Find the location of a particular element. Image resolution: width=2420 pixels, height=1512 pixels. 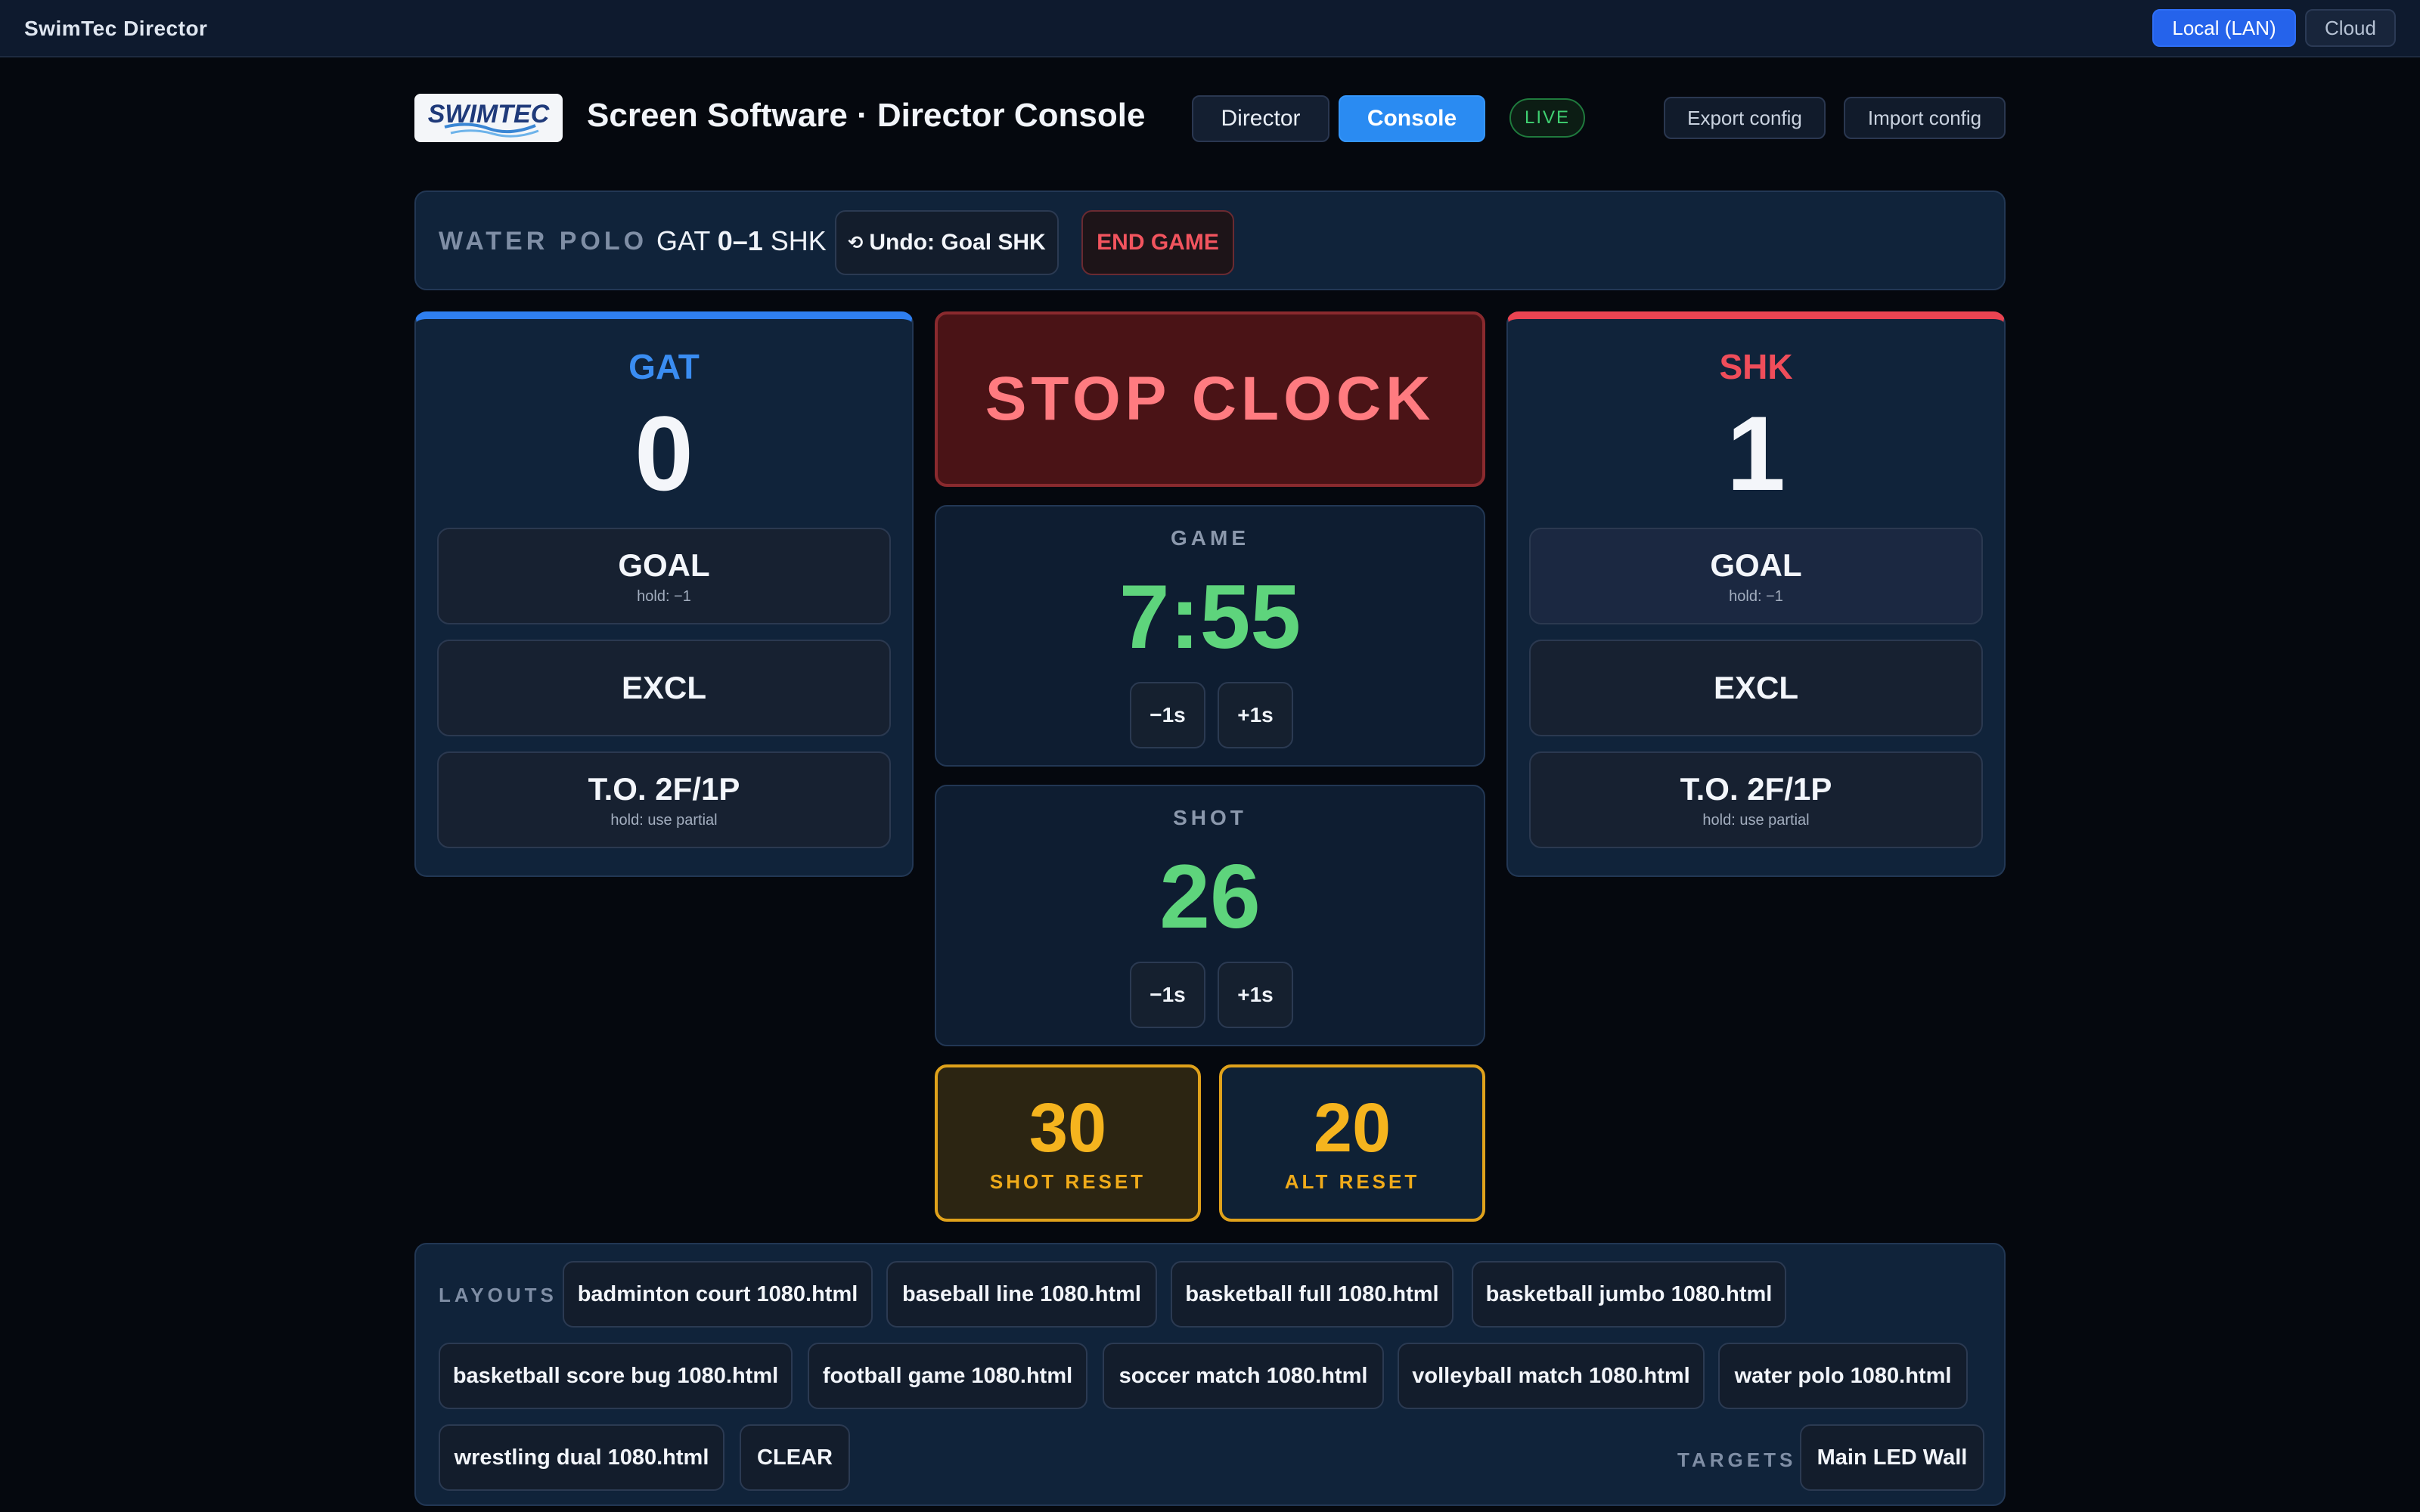

away-excl-button: EXCL is located at coordinates (1756, 688).